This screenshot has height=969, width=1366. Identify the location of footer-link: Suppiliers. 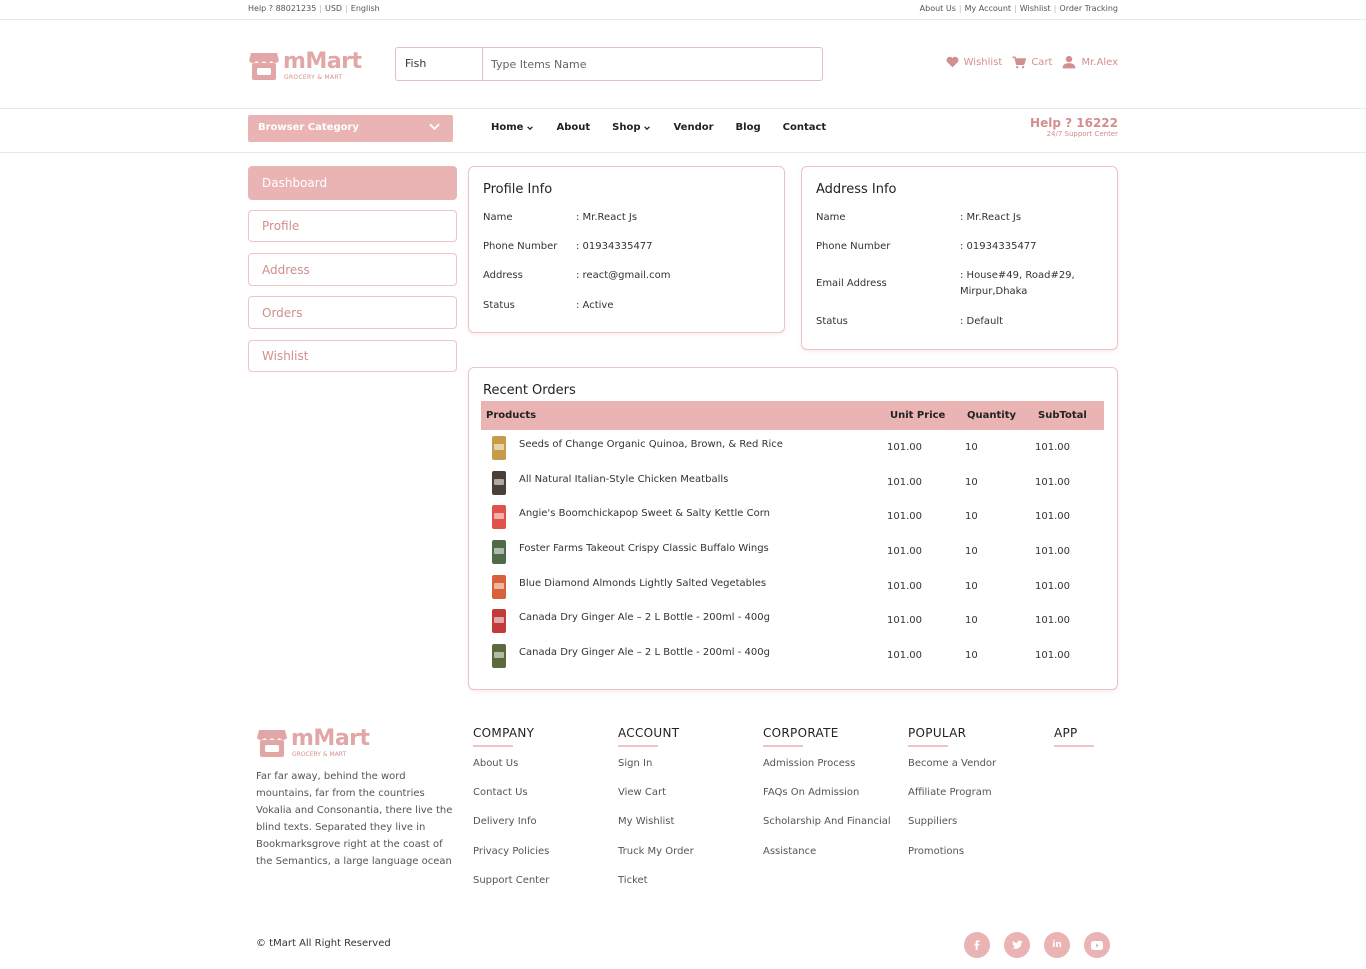
(932, 821).